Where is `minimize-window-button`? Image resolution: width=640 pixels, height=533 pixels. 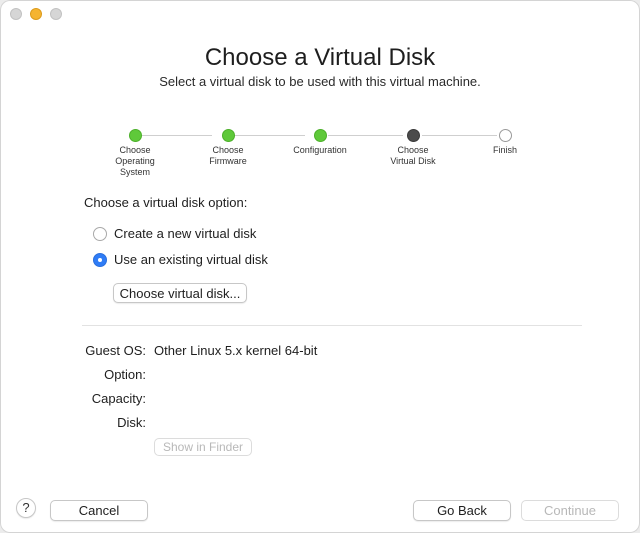
minimize-window-button is located at coordinates (36, 14).